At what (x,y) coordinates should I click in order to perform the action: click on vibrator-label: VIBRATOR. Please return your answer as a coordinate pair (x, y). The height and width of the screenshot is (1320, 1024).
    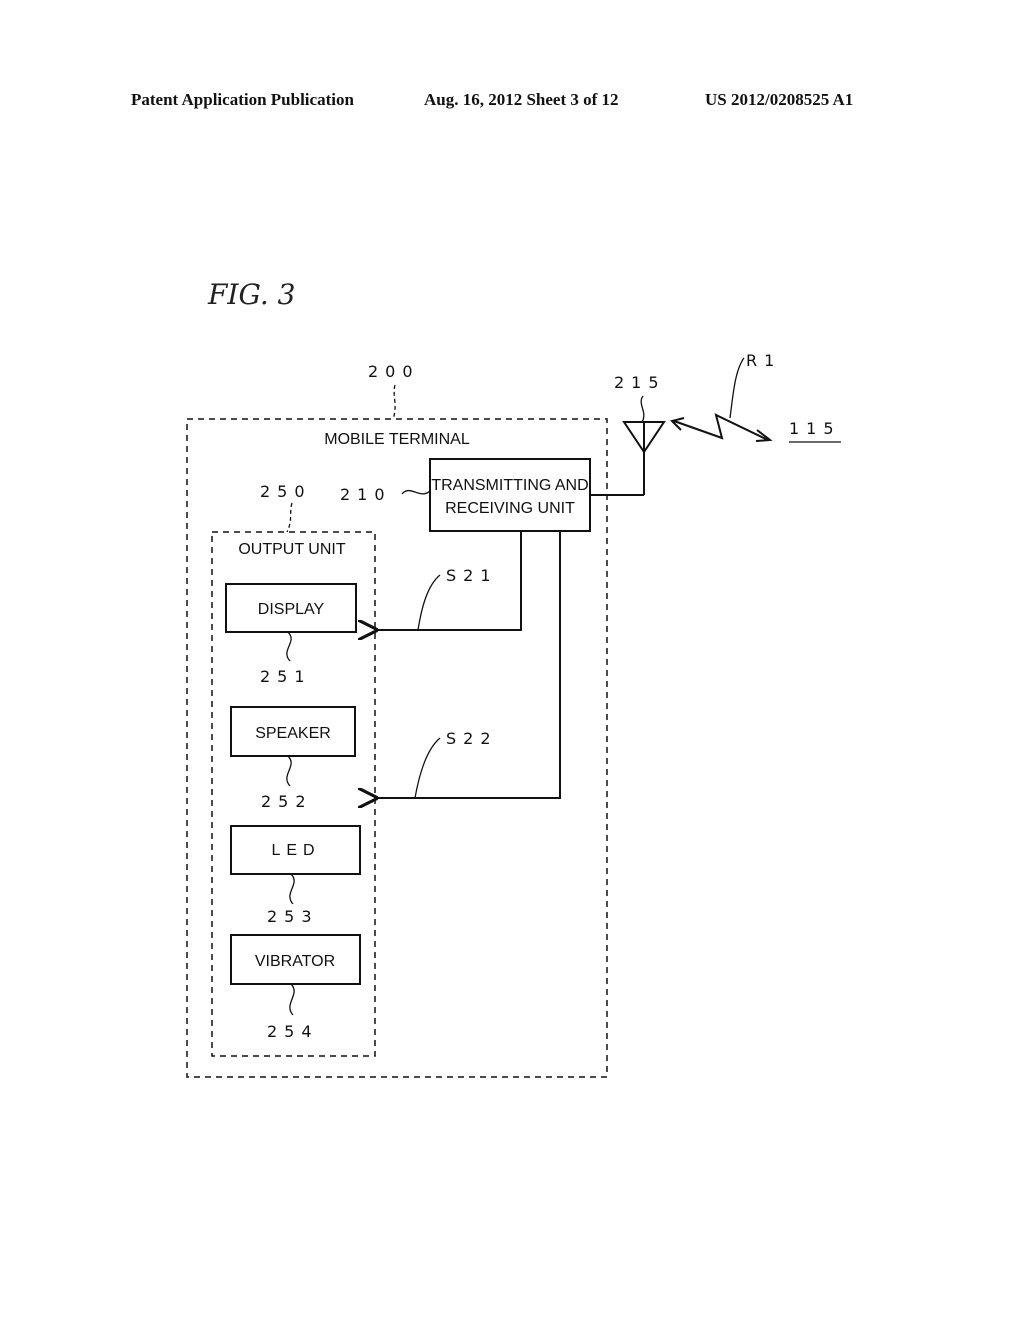
    Looking at the image, I should click on (295, 961).